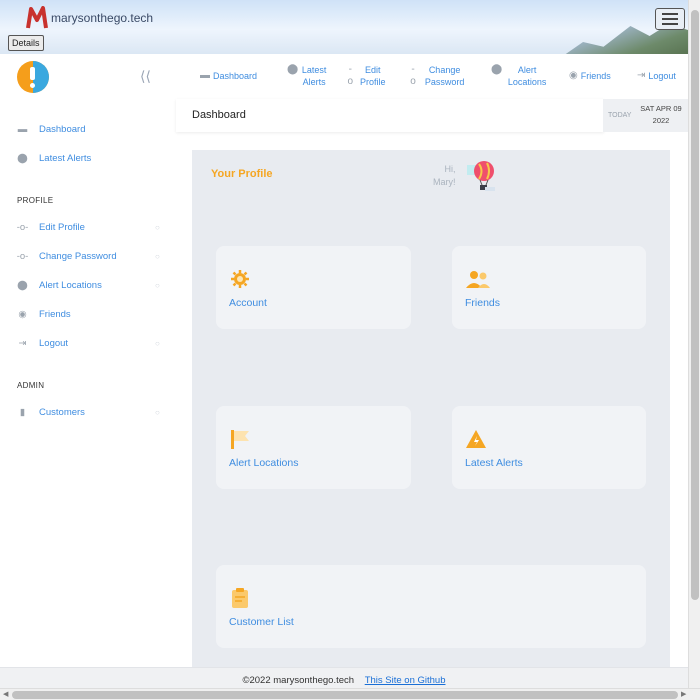  Describe the element at coordinates (656, 76) in the screenshot. I see `topnav-logout: ⇥ Logout` at that location.